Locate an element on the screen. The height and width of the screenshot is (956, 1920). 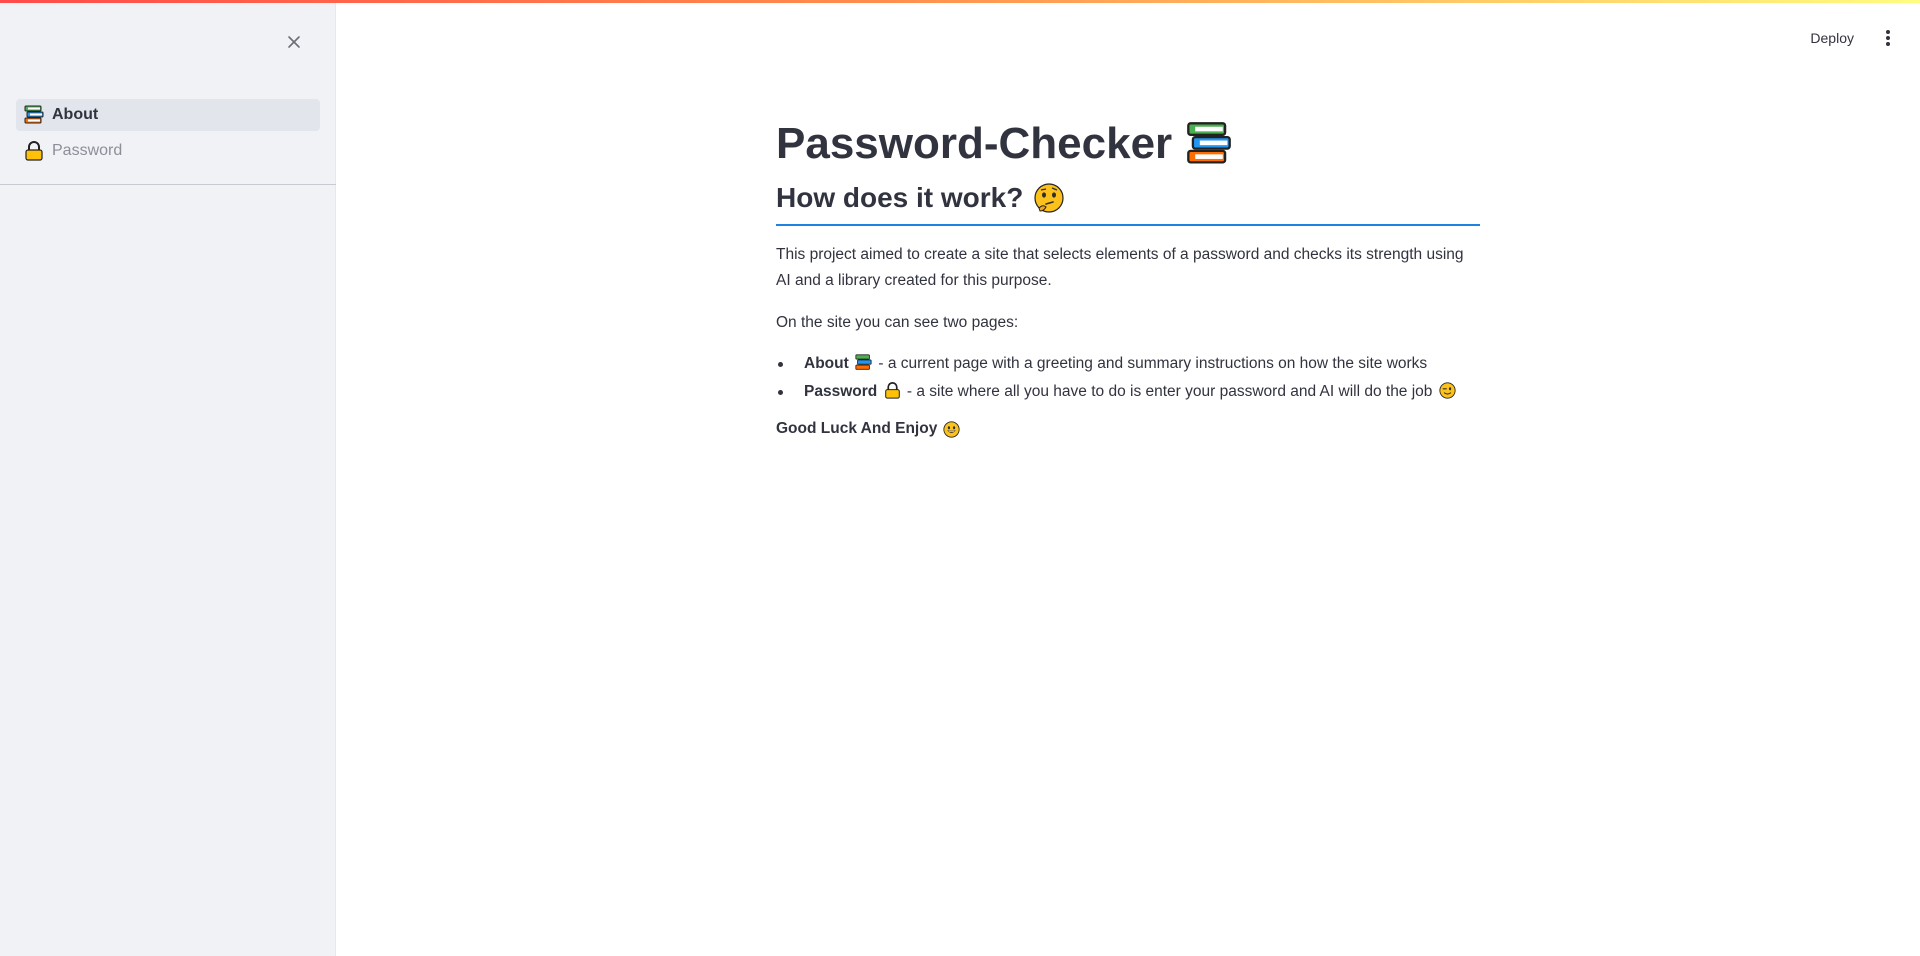
top-decoration-bar is located at coordinates (960, 1).